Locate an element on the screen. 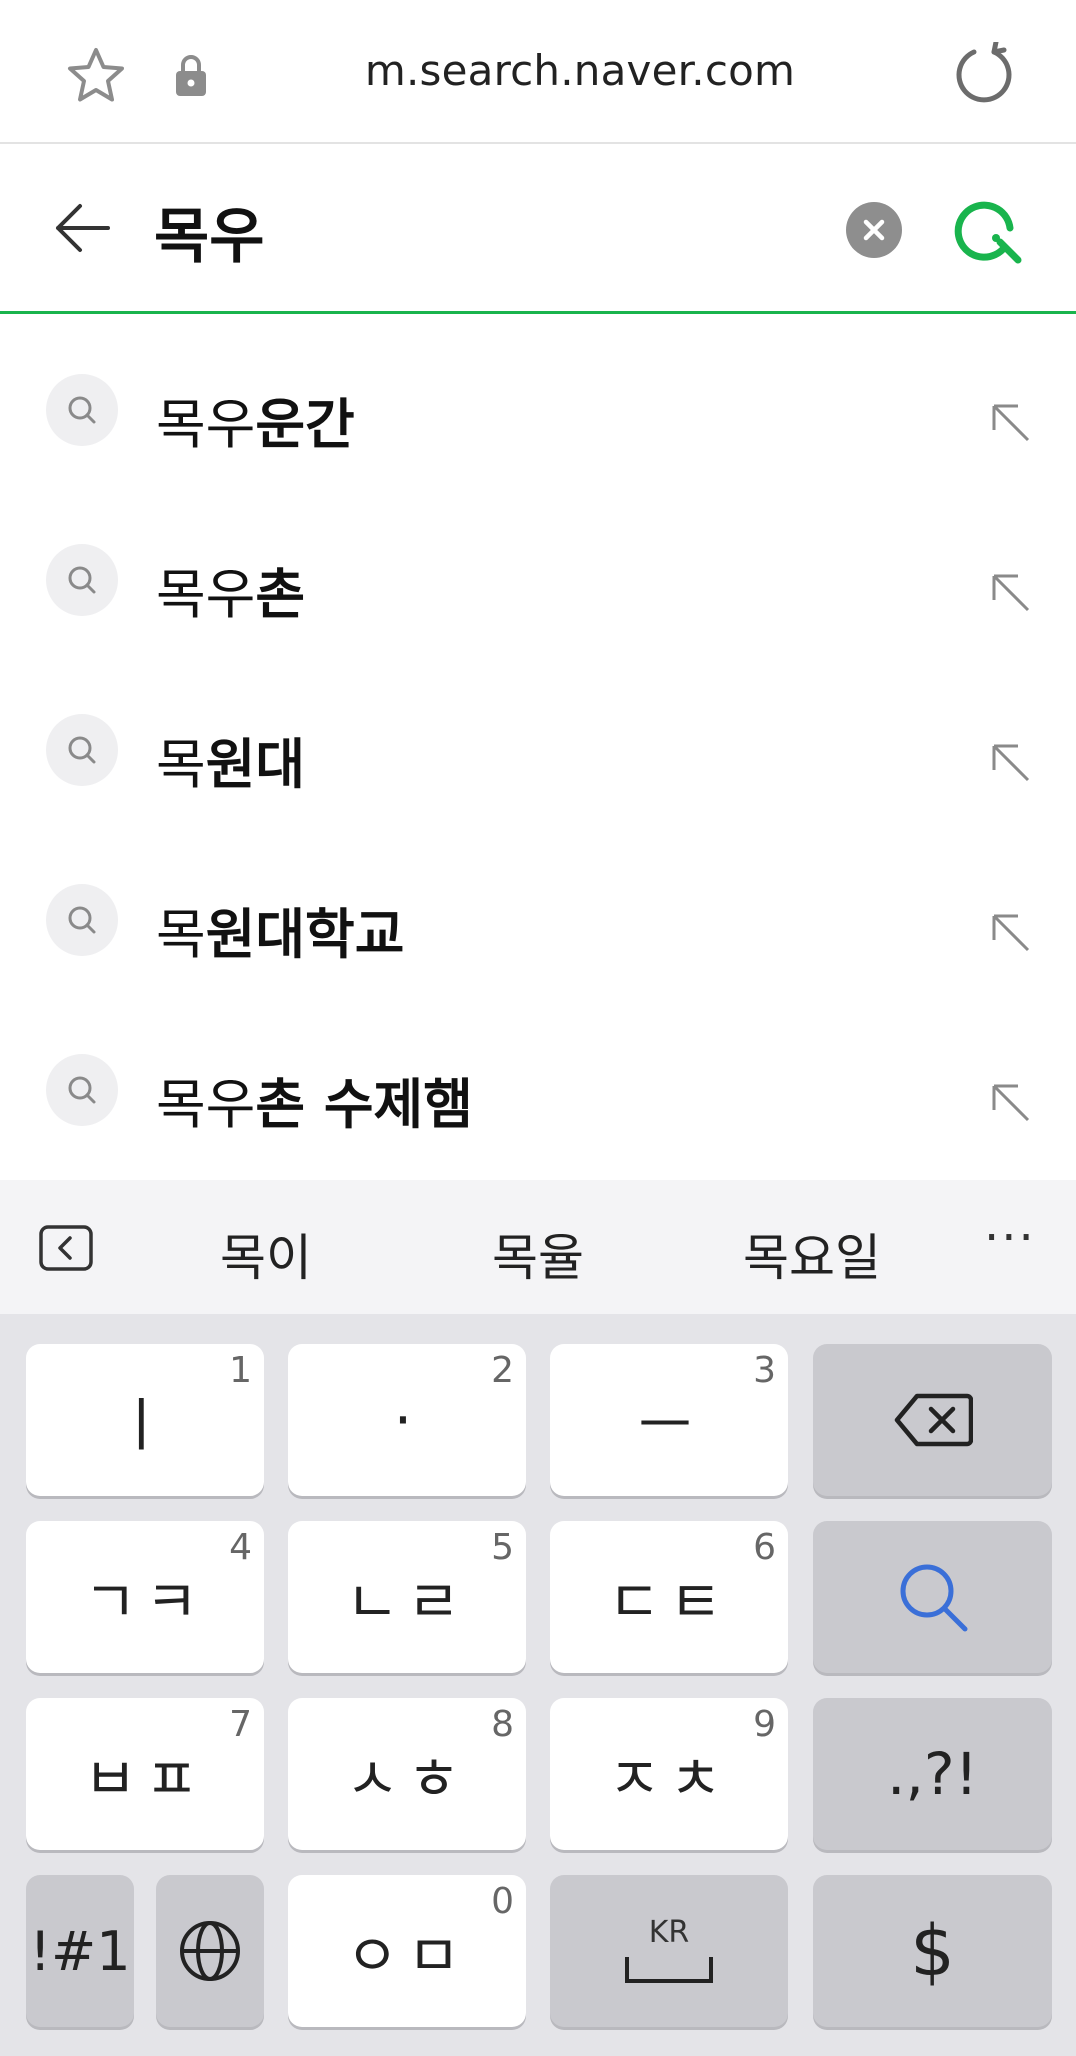  key-siot: ㅅㅎ 8 is located at coordinates (407, 1774).